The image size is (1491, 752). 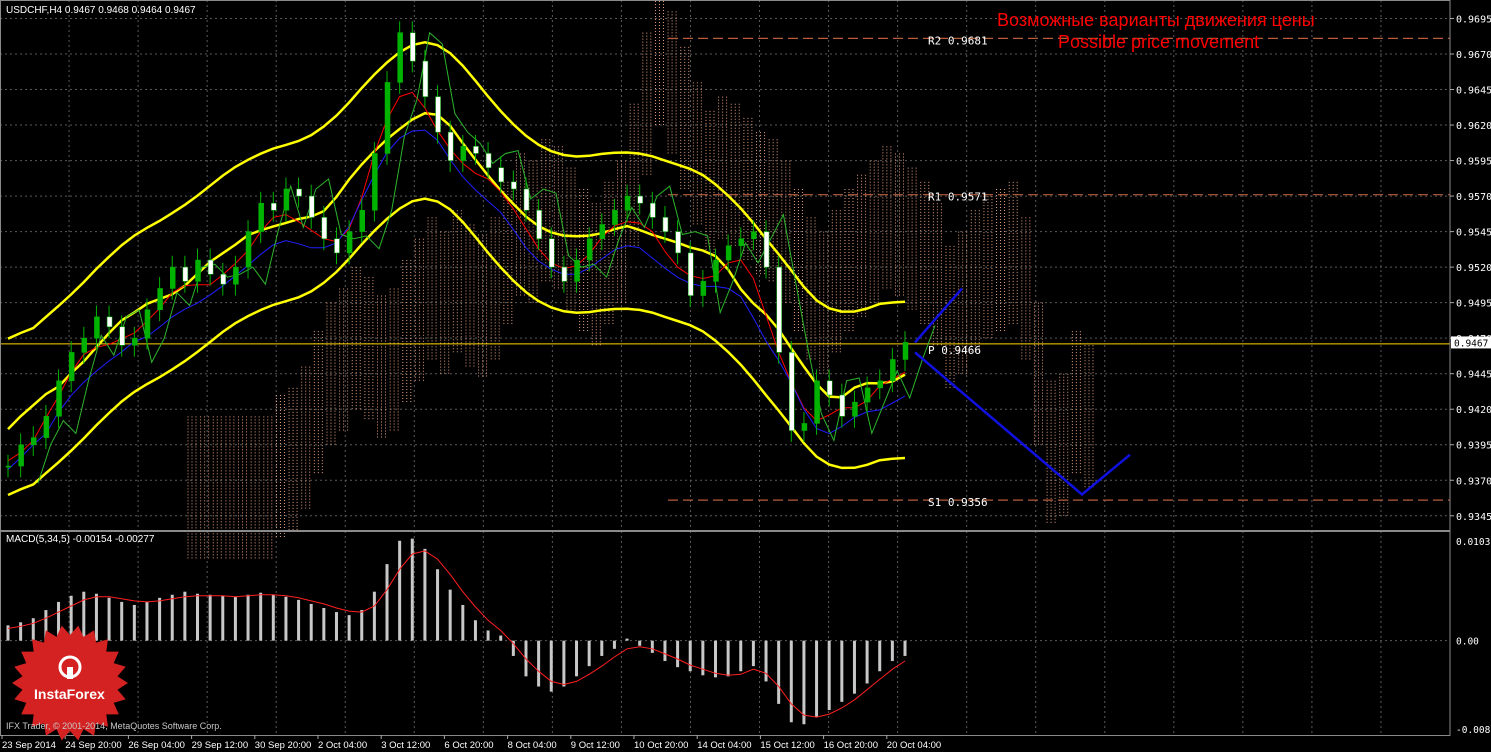 What do you see at coordinates (1473, 481) in the screenshot?
I see `y-tick-label: 0.9370` at bounding box center [1473, 481].